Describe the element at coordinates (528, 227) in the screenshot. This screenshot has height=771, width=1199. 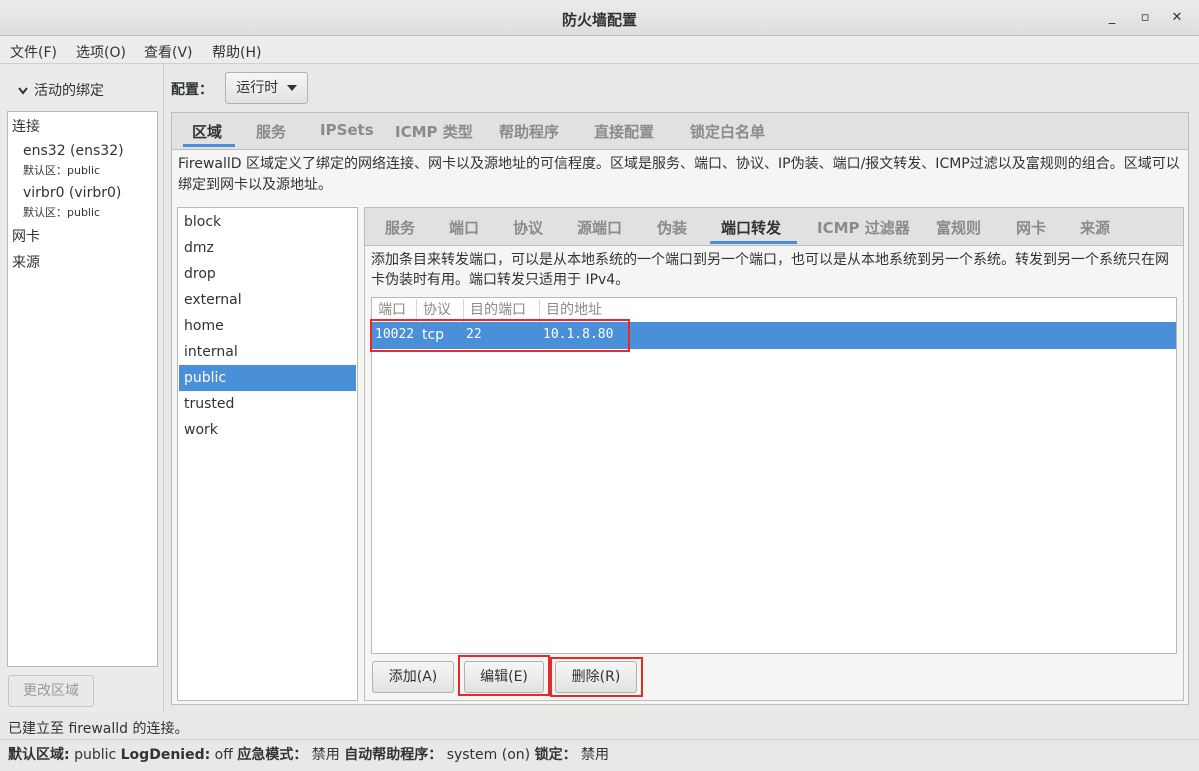
I see `tab-zone-protocols: 协议` at that location.